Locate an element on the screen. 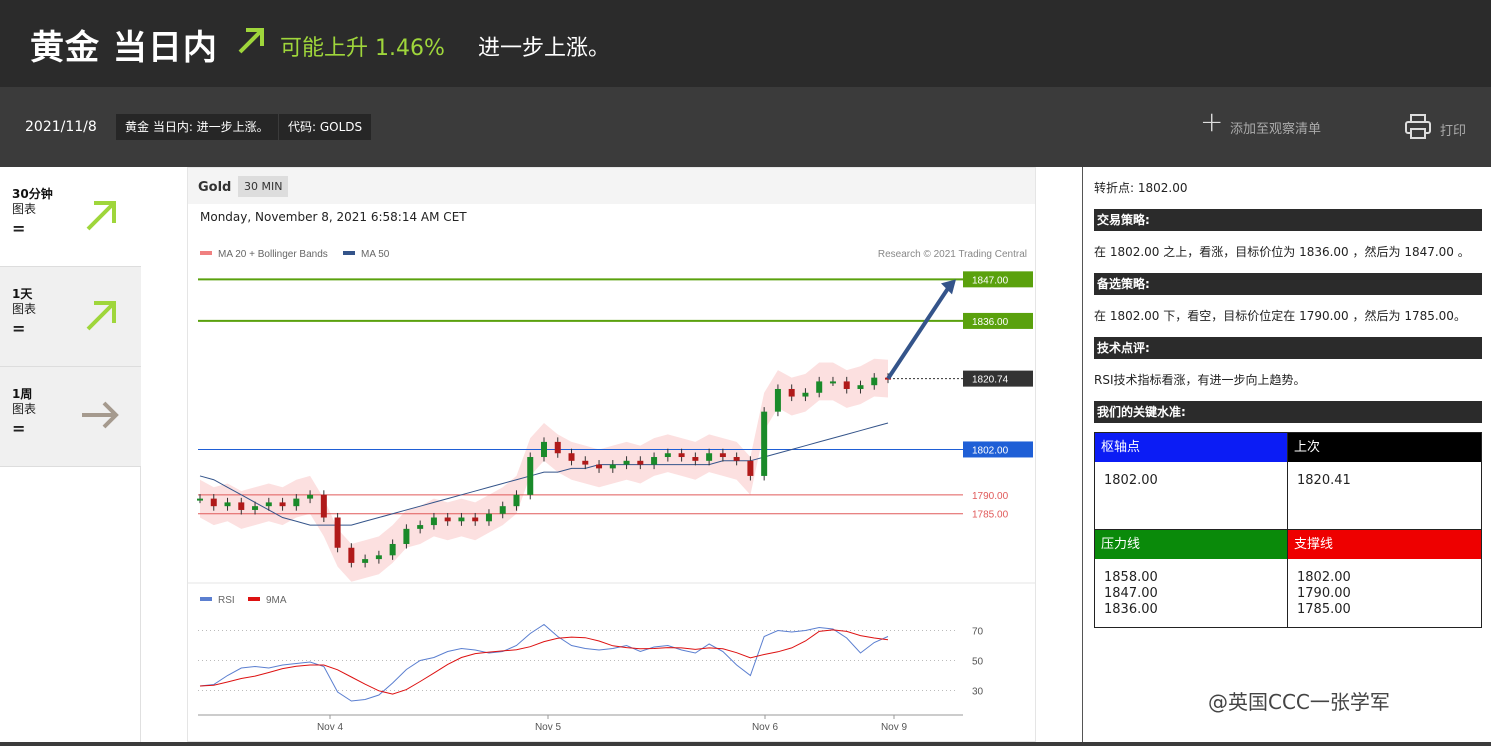 The width and height of the screenshot is (1491, 746). rsi-tick-label: 30 is located at coordinates (978, 692).